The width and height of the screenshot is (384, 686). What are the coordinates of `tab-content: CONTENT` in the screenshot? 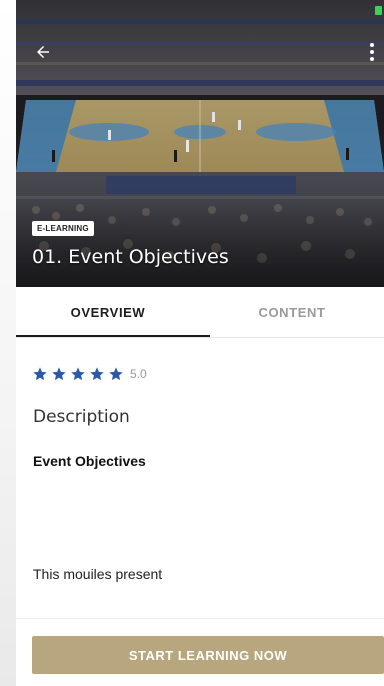 It's located at (292, 312).